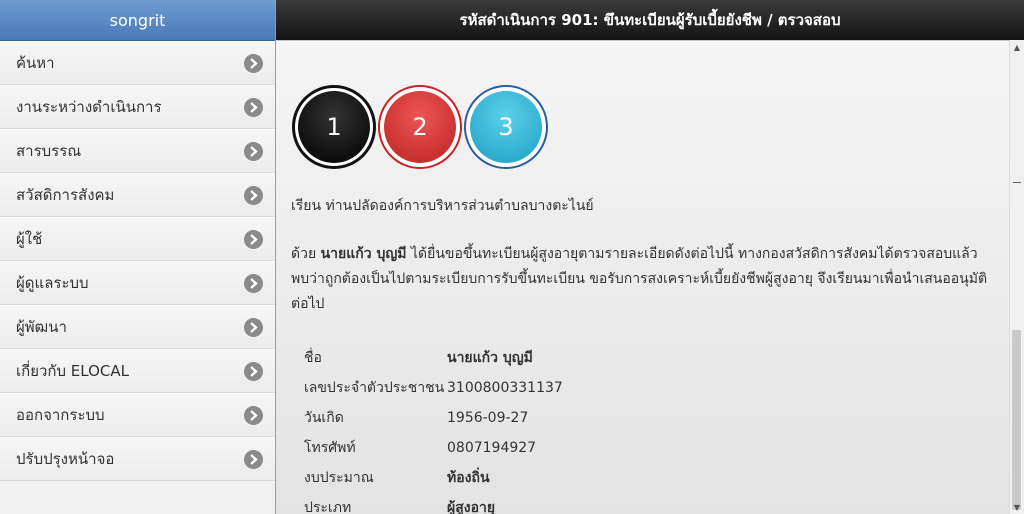  I want to click on info-row-type: ประเภท ผู้สูงอายุ, so click(433, 503).